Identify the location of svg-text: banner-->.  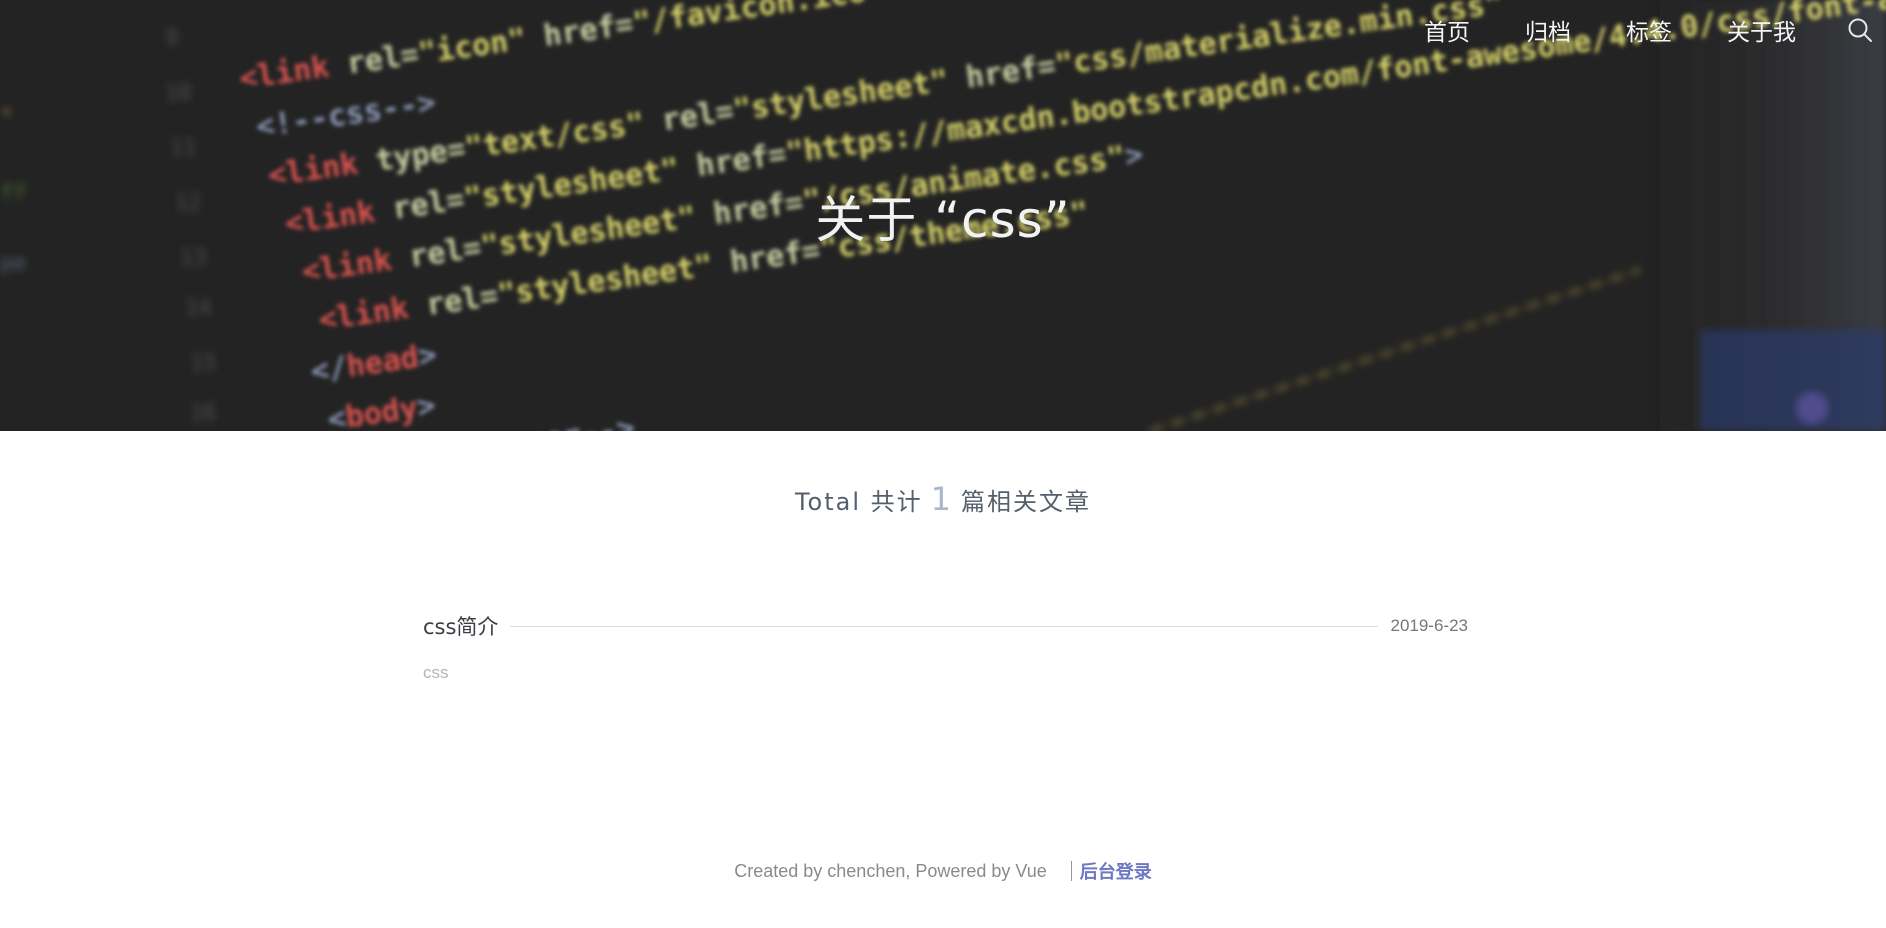
(554, 421).